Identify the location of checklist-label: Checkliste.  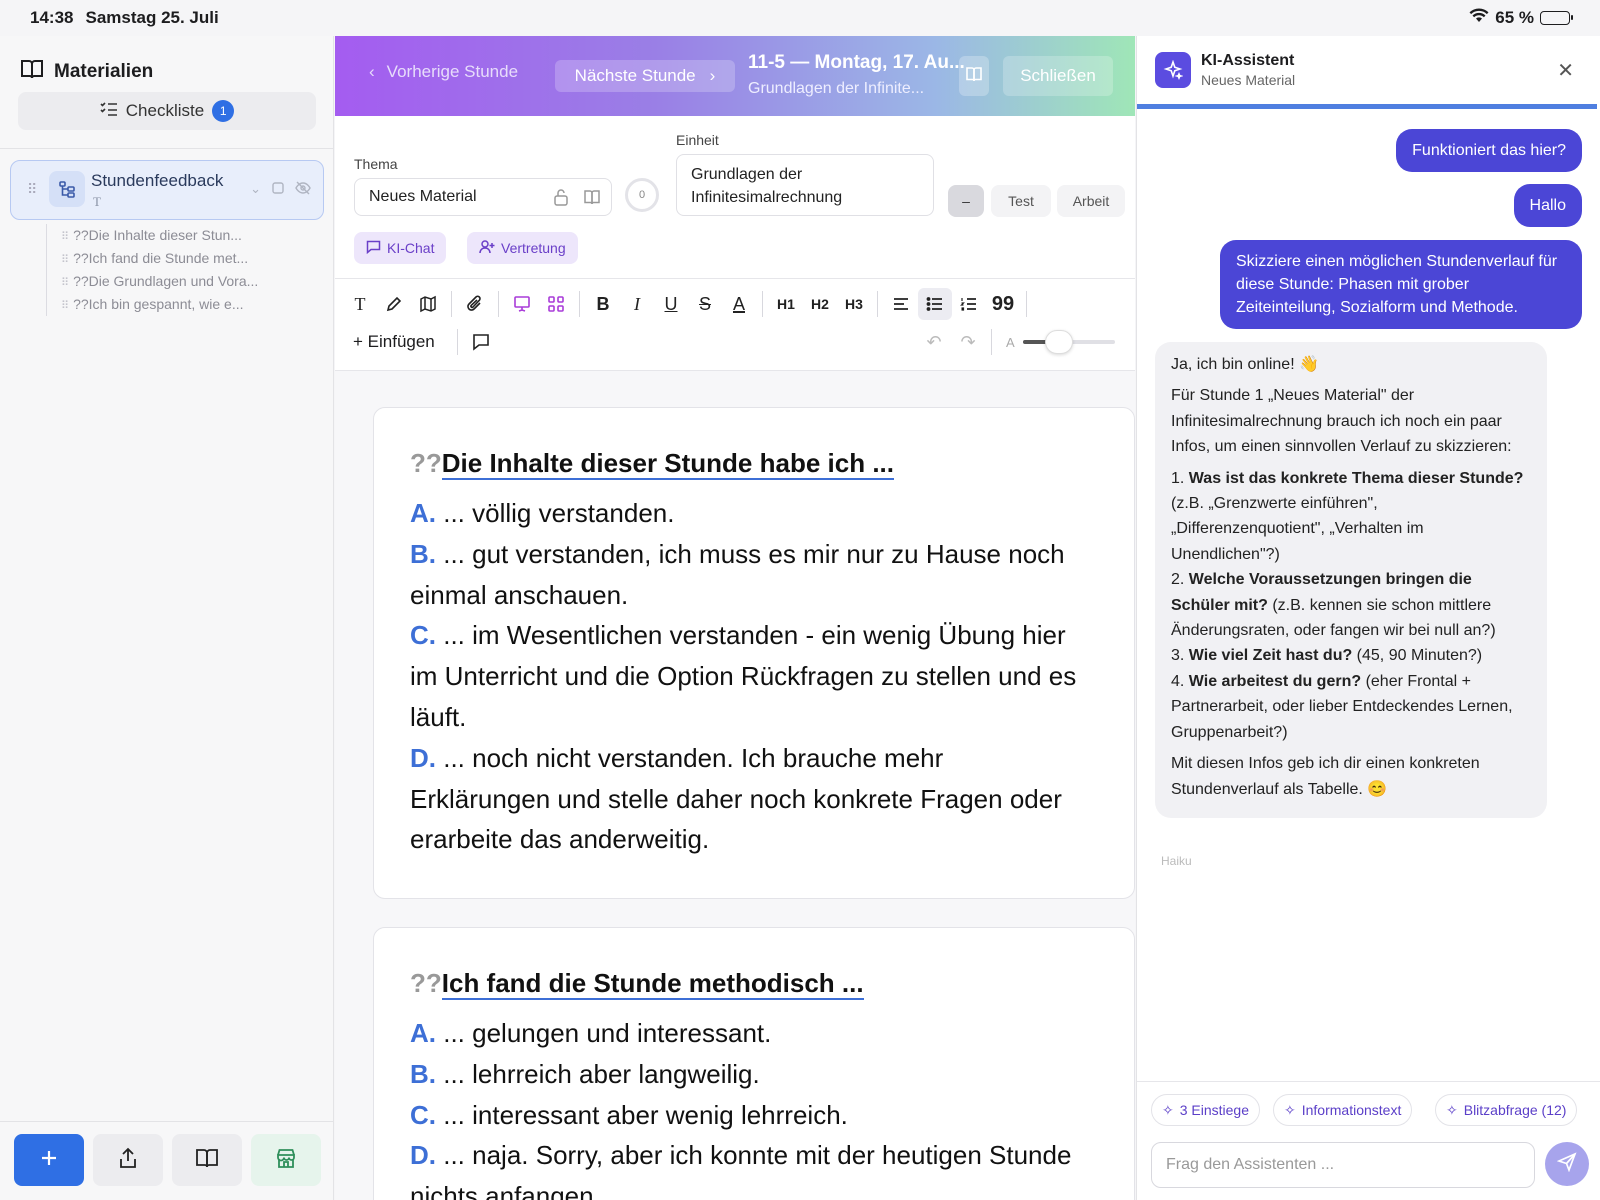
(165, 110).